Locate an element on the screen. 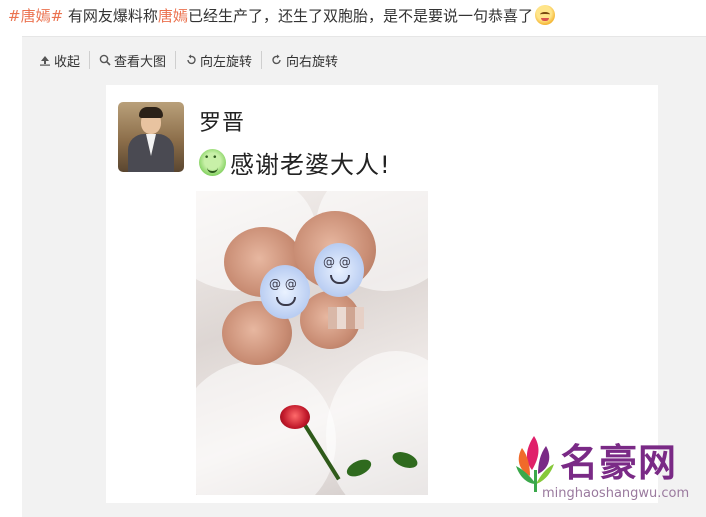  view-large-button: 查看大图 is located at coordinates (133, 60).